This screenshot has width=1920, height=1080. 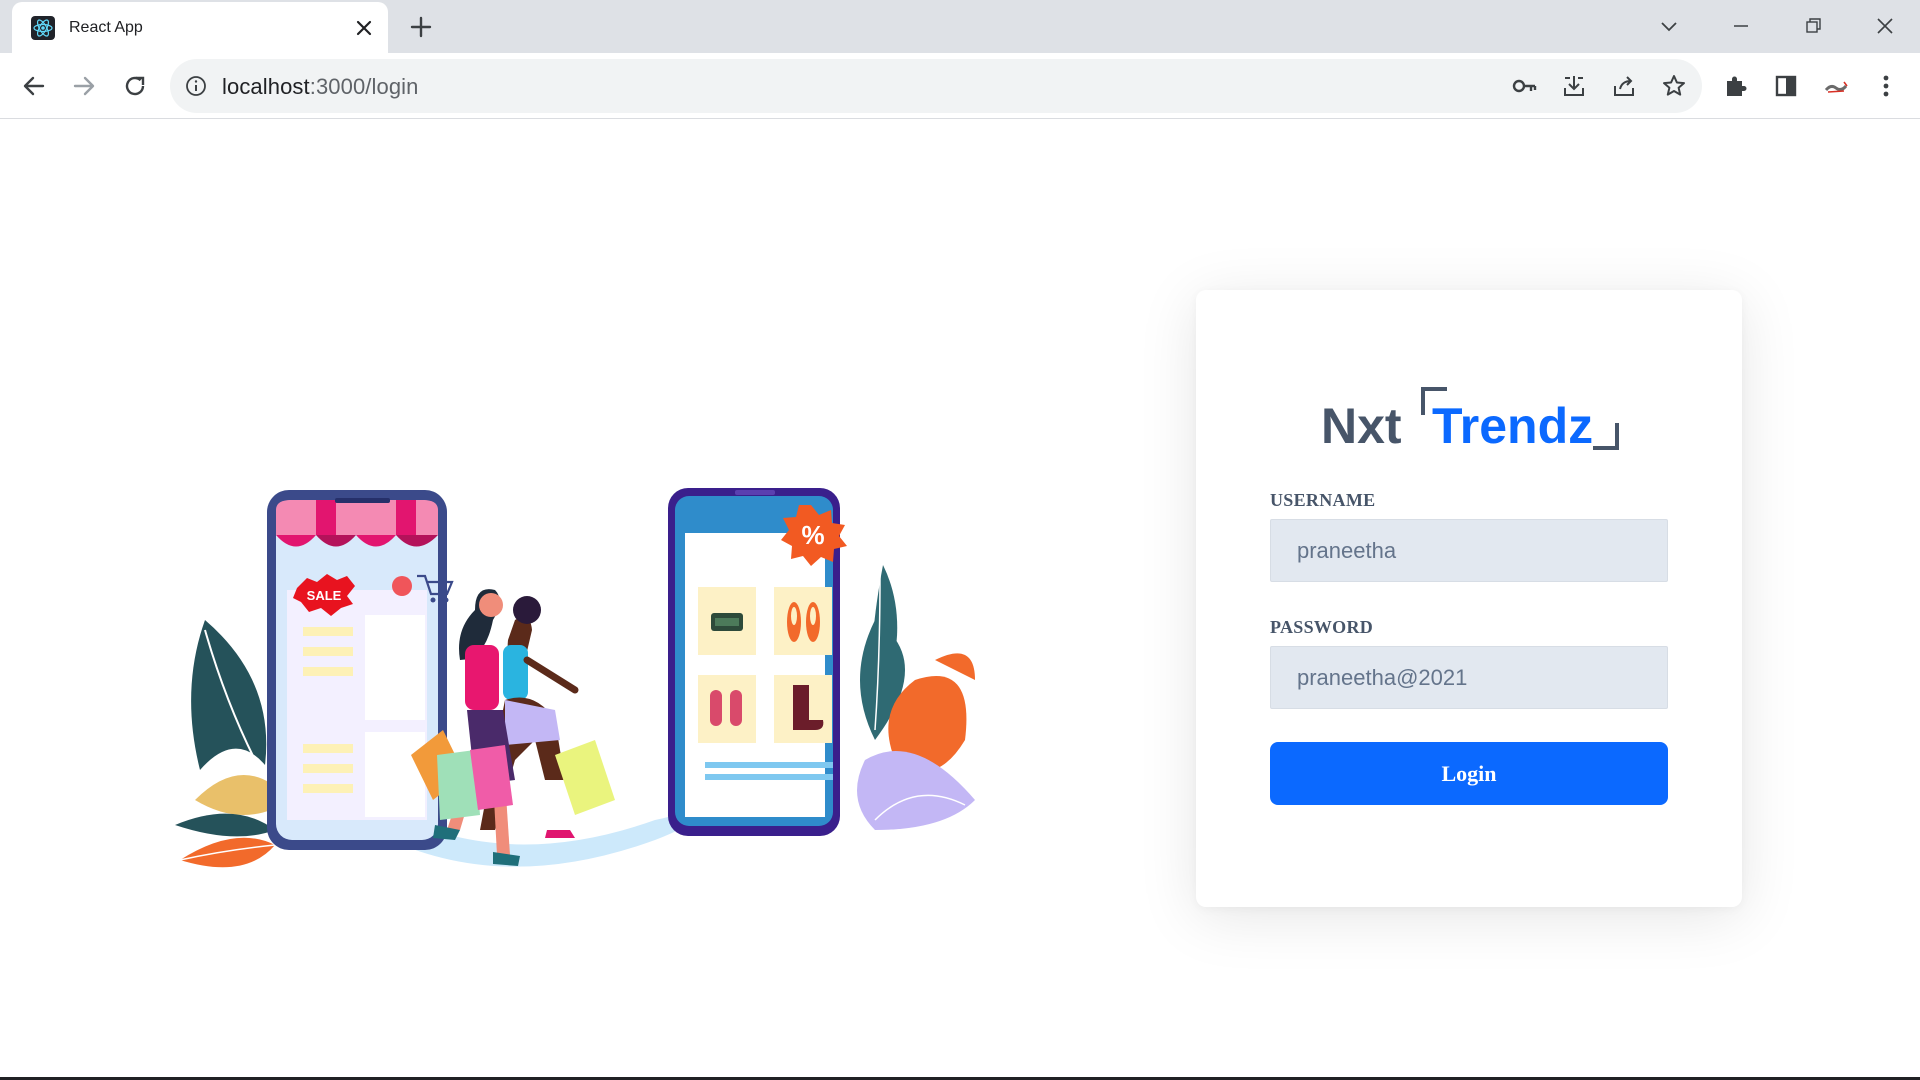 I want to click on url-text: localhost:3000/login, so click(x=320, y=87).